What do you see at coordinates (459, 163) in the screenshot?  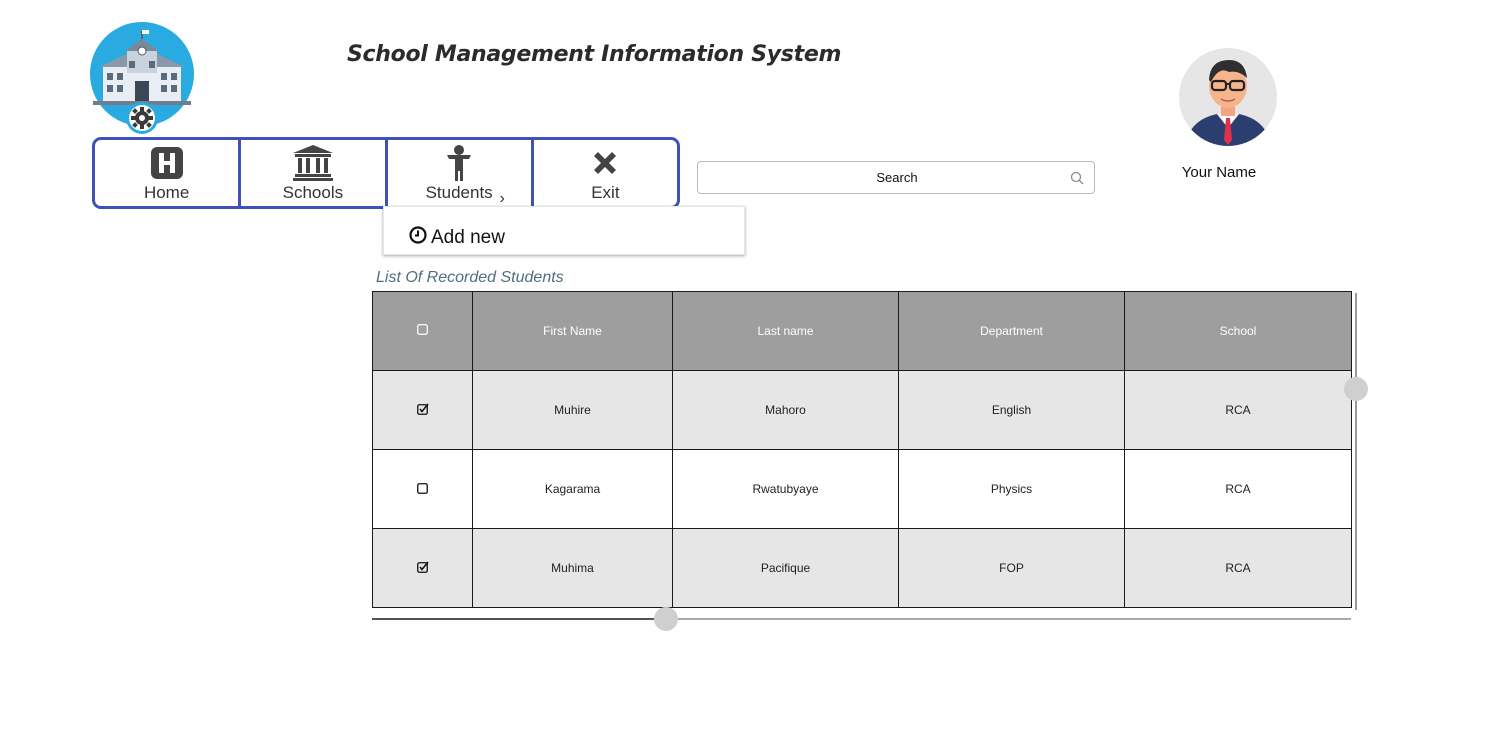 I see `child-icon` at bounding box center [459, 163].